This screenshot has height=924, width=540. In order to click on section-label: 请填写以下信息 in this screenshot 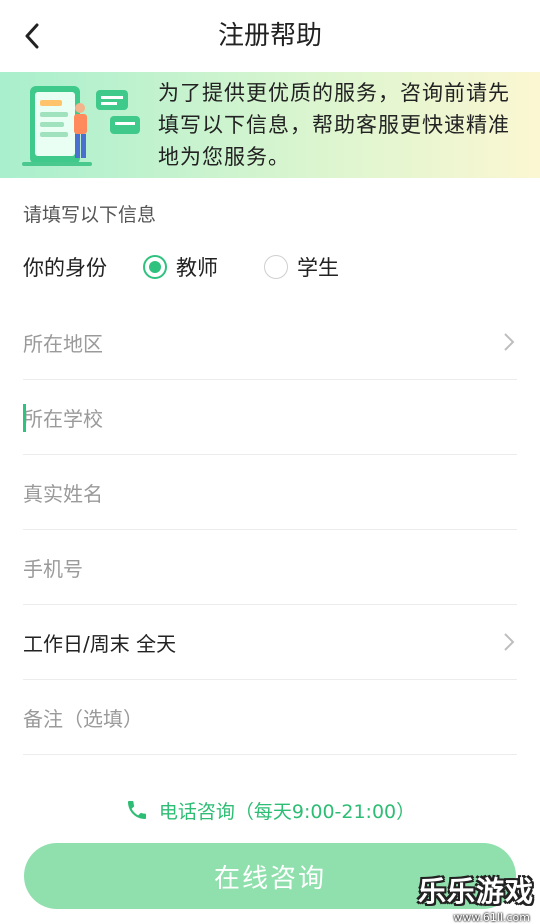, I will do `click(90, 215)`.